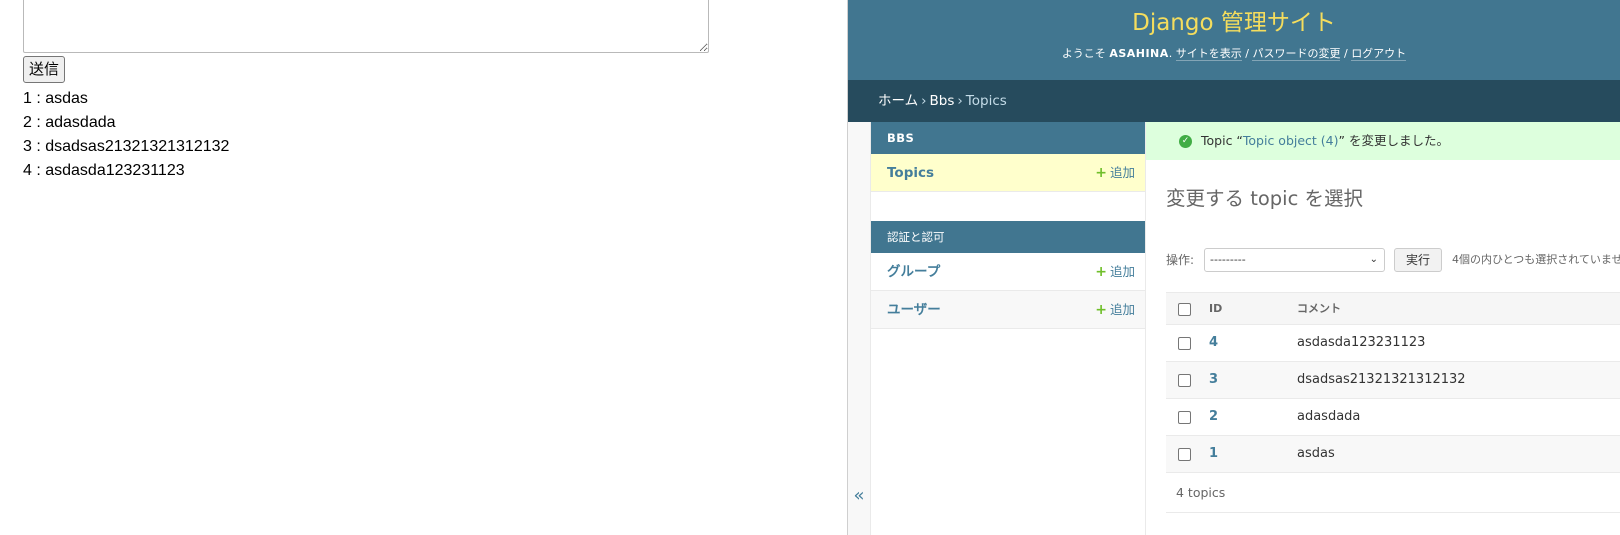  Describe the element at coordinates (1316, 453) in the screenshot. I see `row-comment: asdas` at that location.